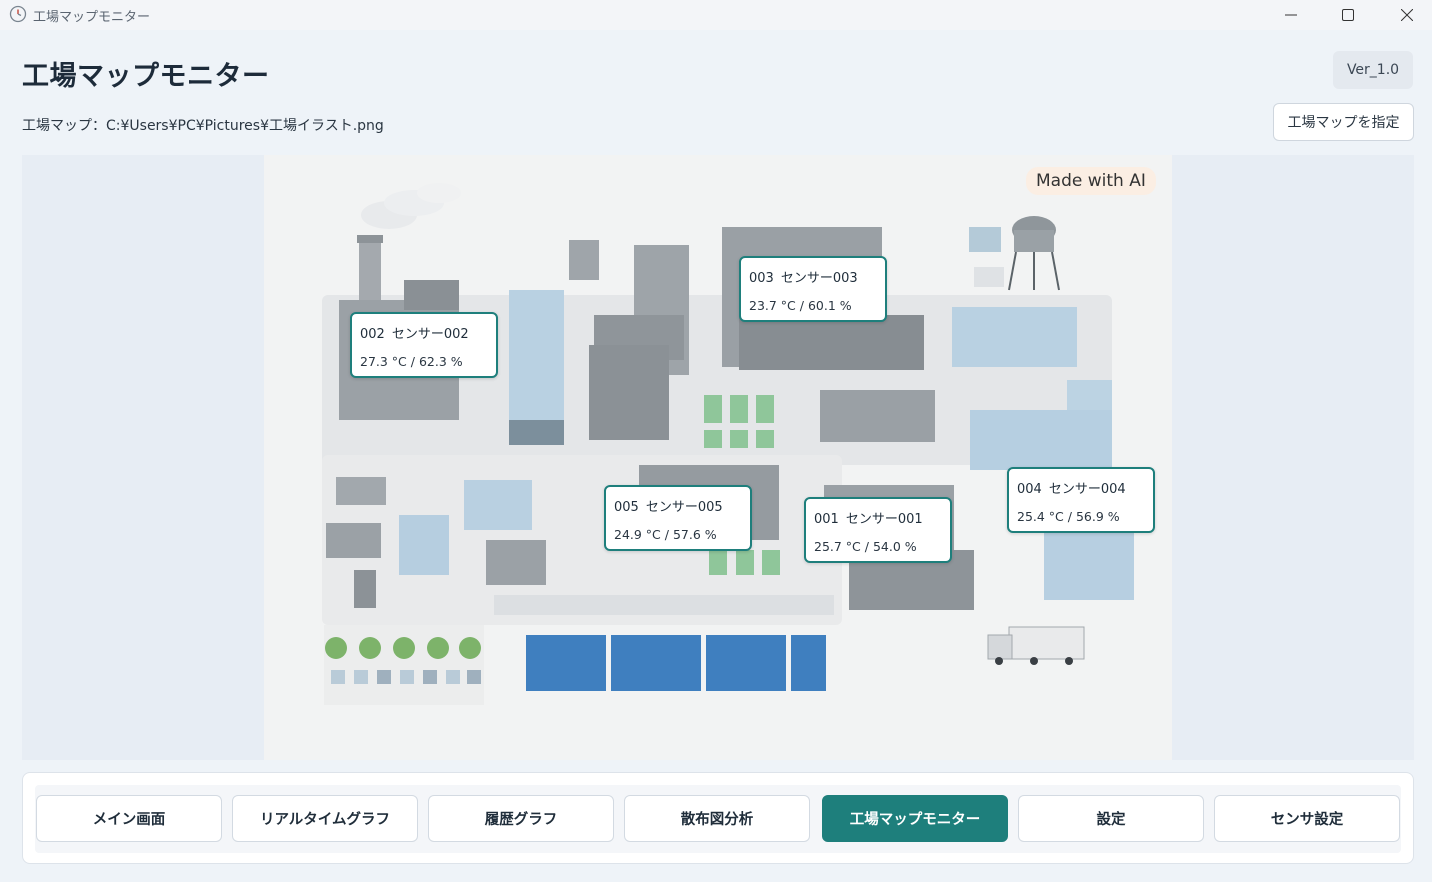 Image resolution: width=1432 pixels, height=882 pixels. I want to click on sensor-card-004: 004 センサー004 25.4 °C / 56.9 %, so click(1081, 500).